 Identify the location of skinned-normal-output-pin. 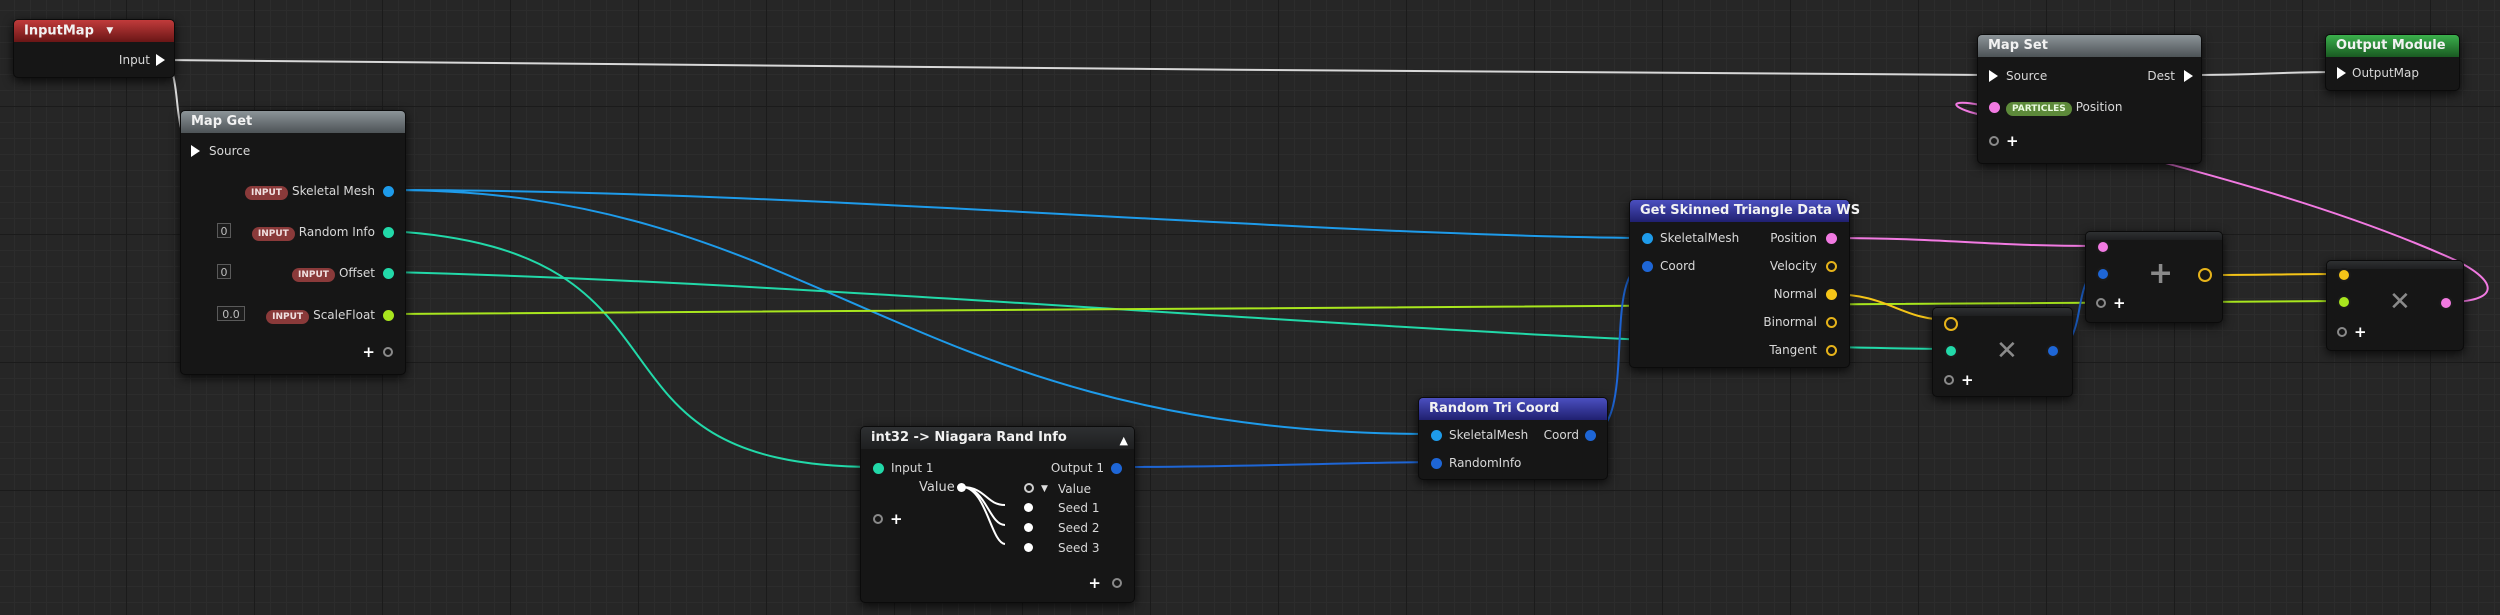
(1831, 294).